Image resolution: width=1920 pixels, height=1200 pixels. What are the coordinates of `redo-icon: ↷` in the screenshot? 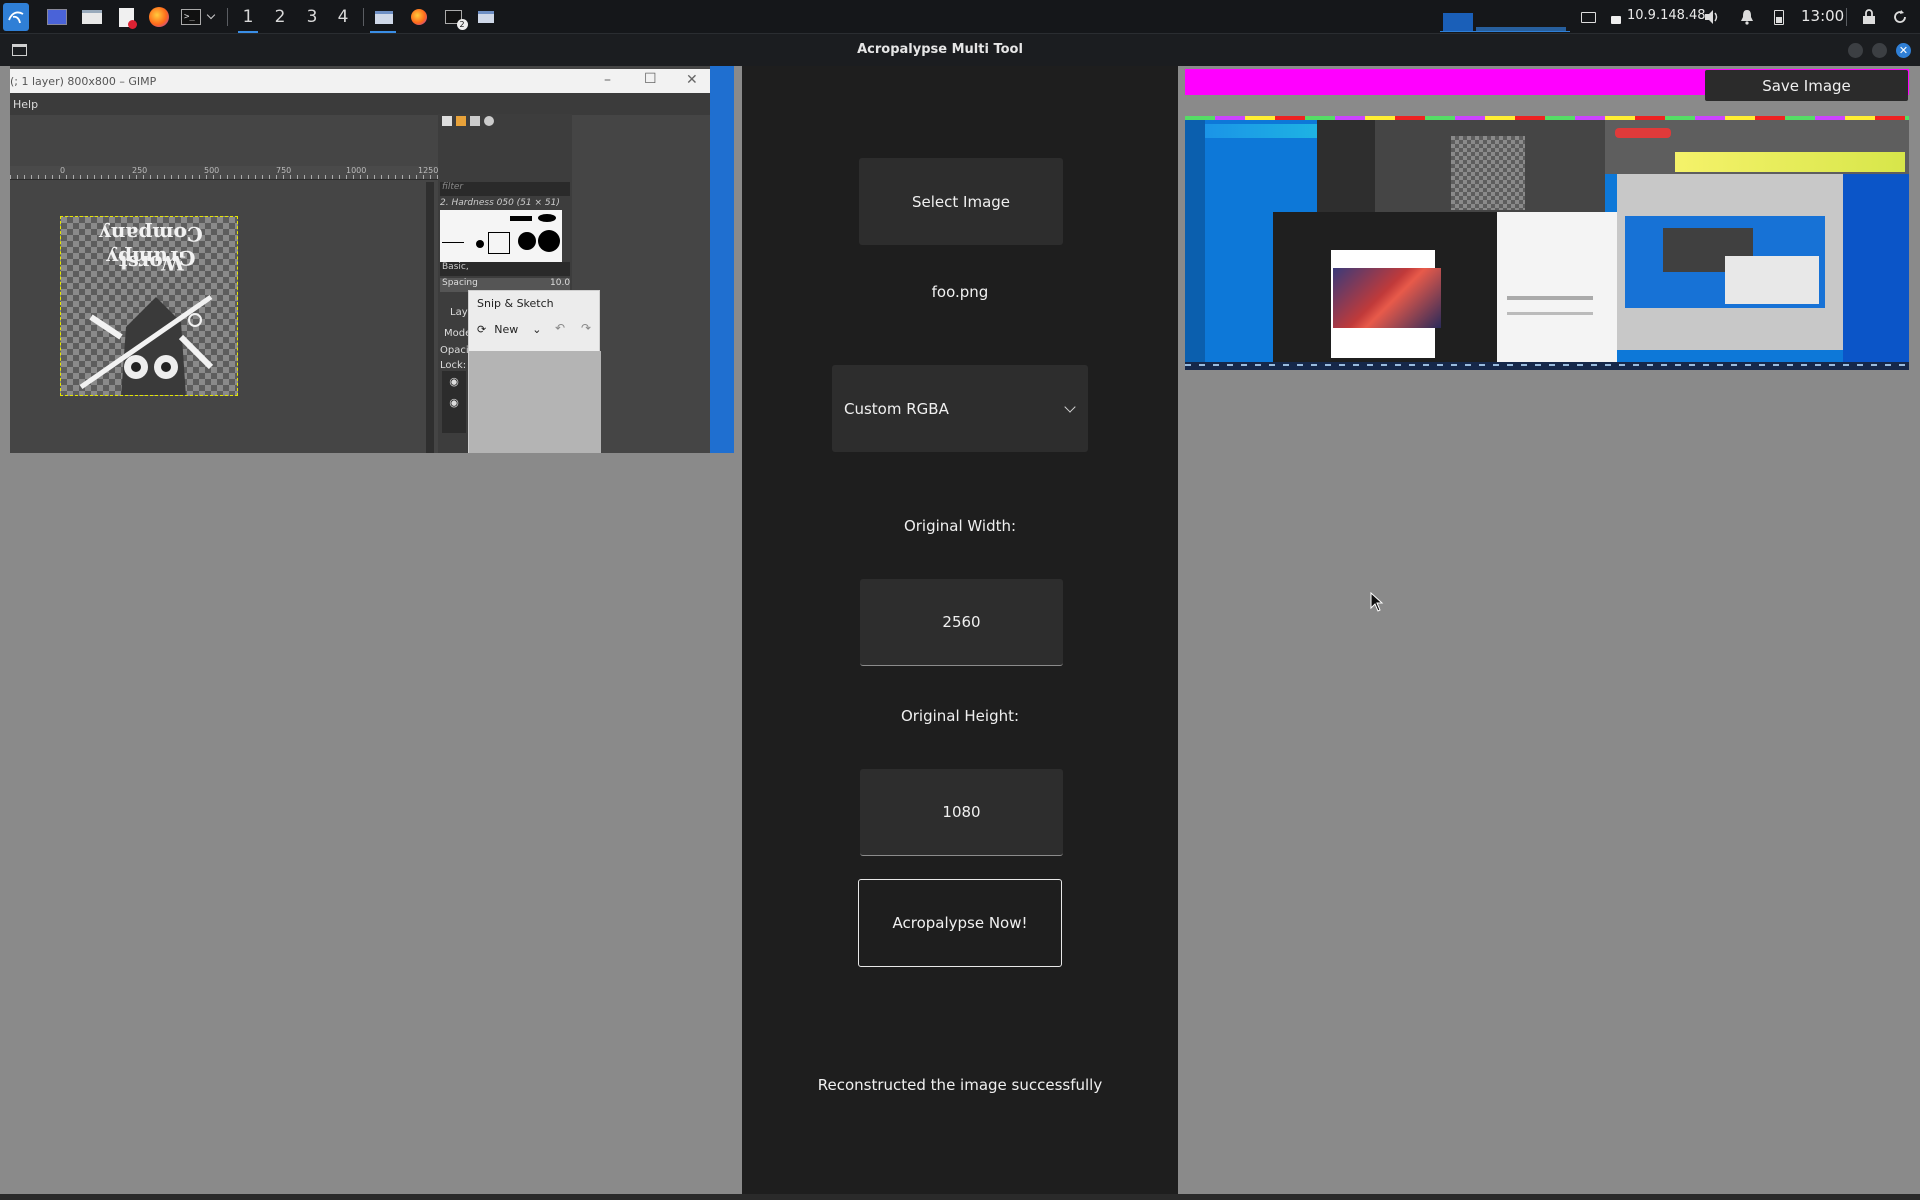 It's located at (586, 328).